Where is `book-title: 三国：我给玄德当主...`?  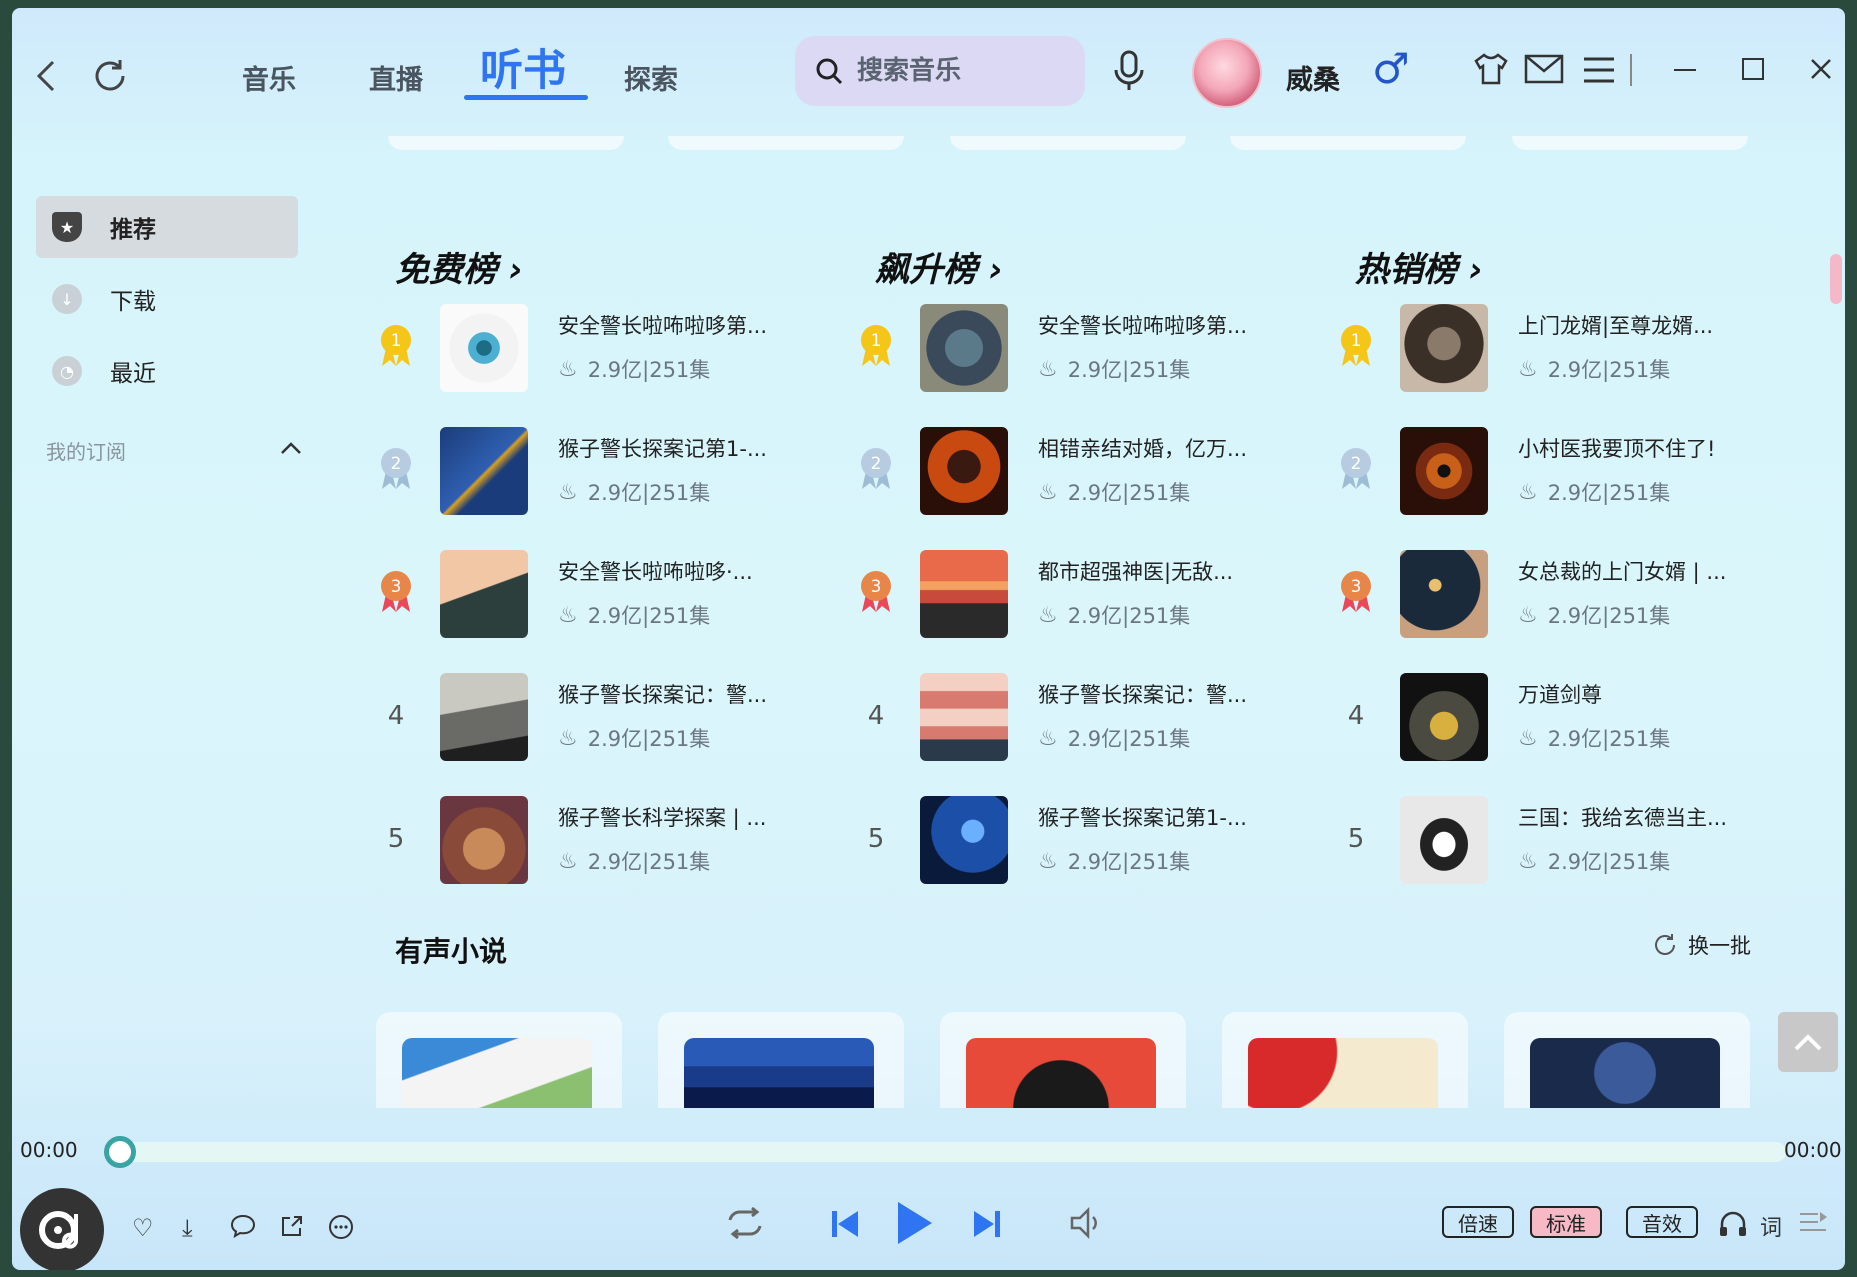 book-title: 三国：我给玄德当主... is located at coordinates (1622, 817).